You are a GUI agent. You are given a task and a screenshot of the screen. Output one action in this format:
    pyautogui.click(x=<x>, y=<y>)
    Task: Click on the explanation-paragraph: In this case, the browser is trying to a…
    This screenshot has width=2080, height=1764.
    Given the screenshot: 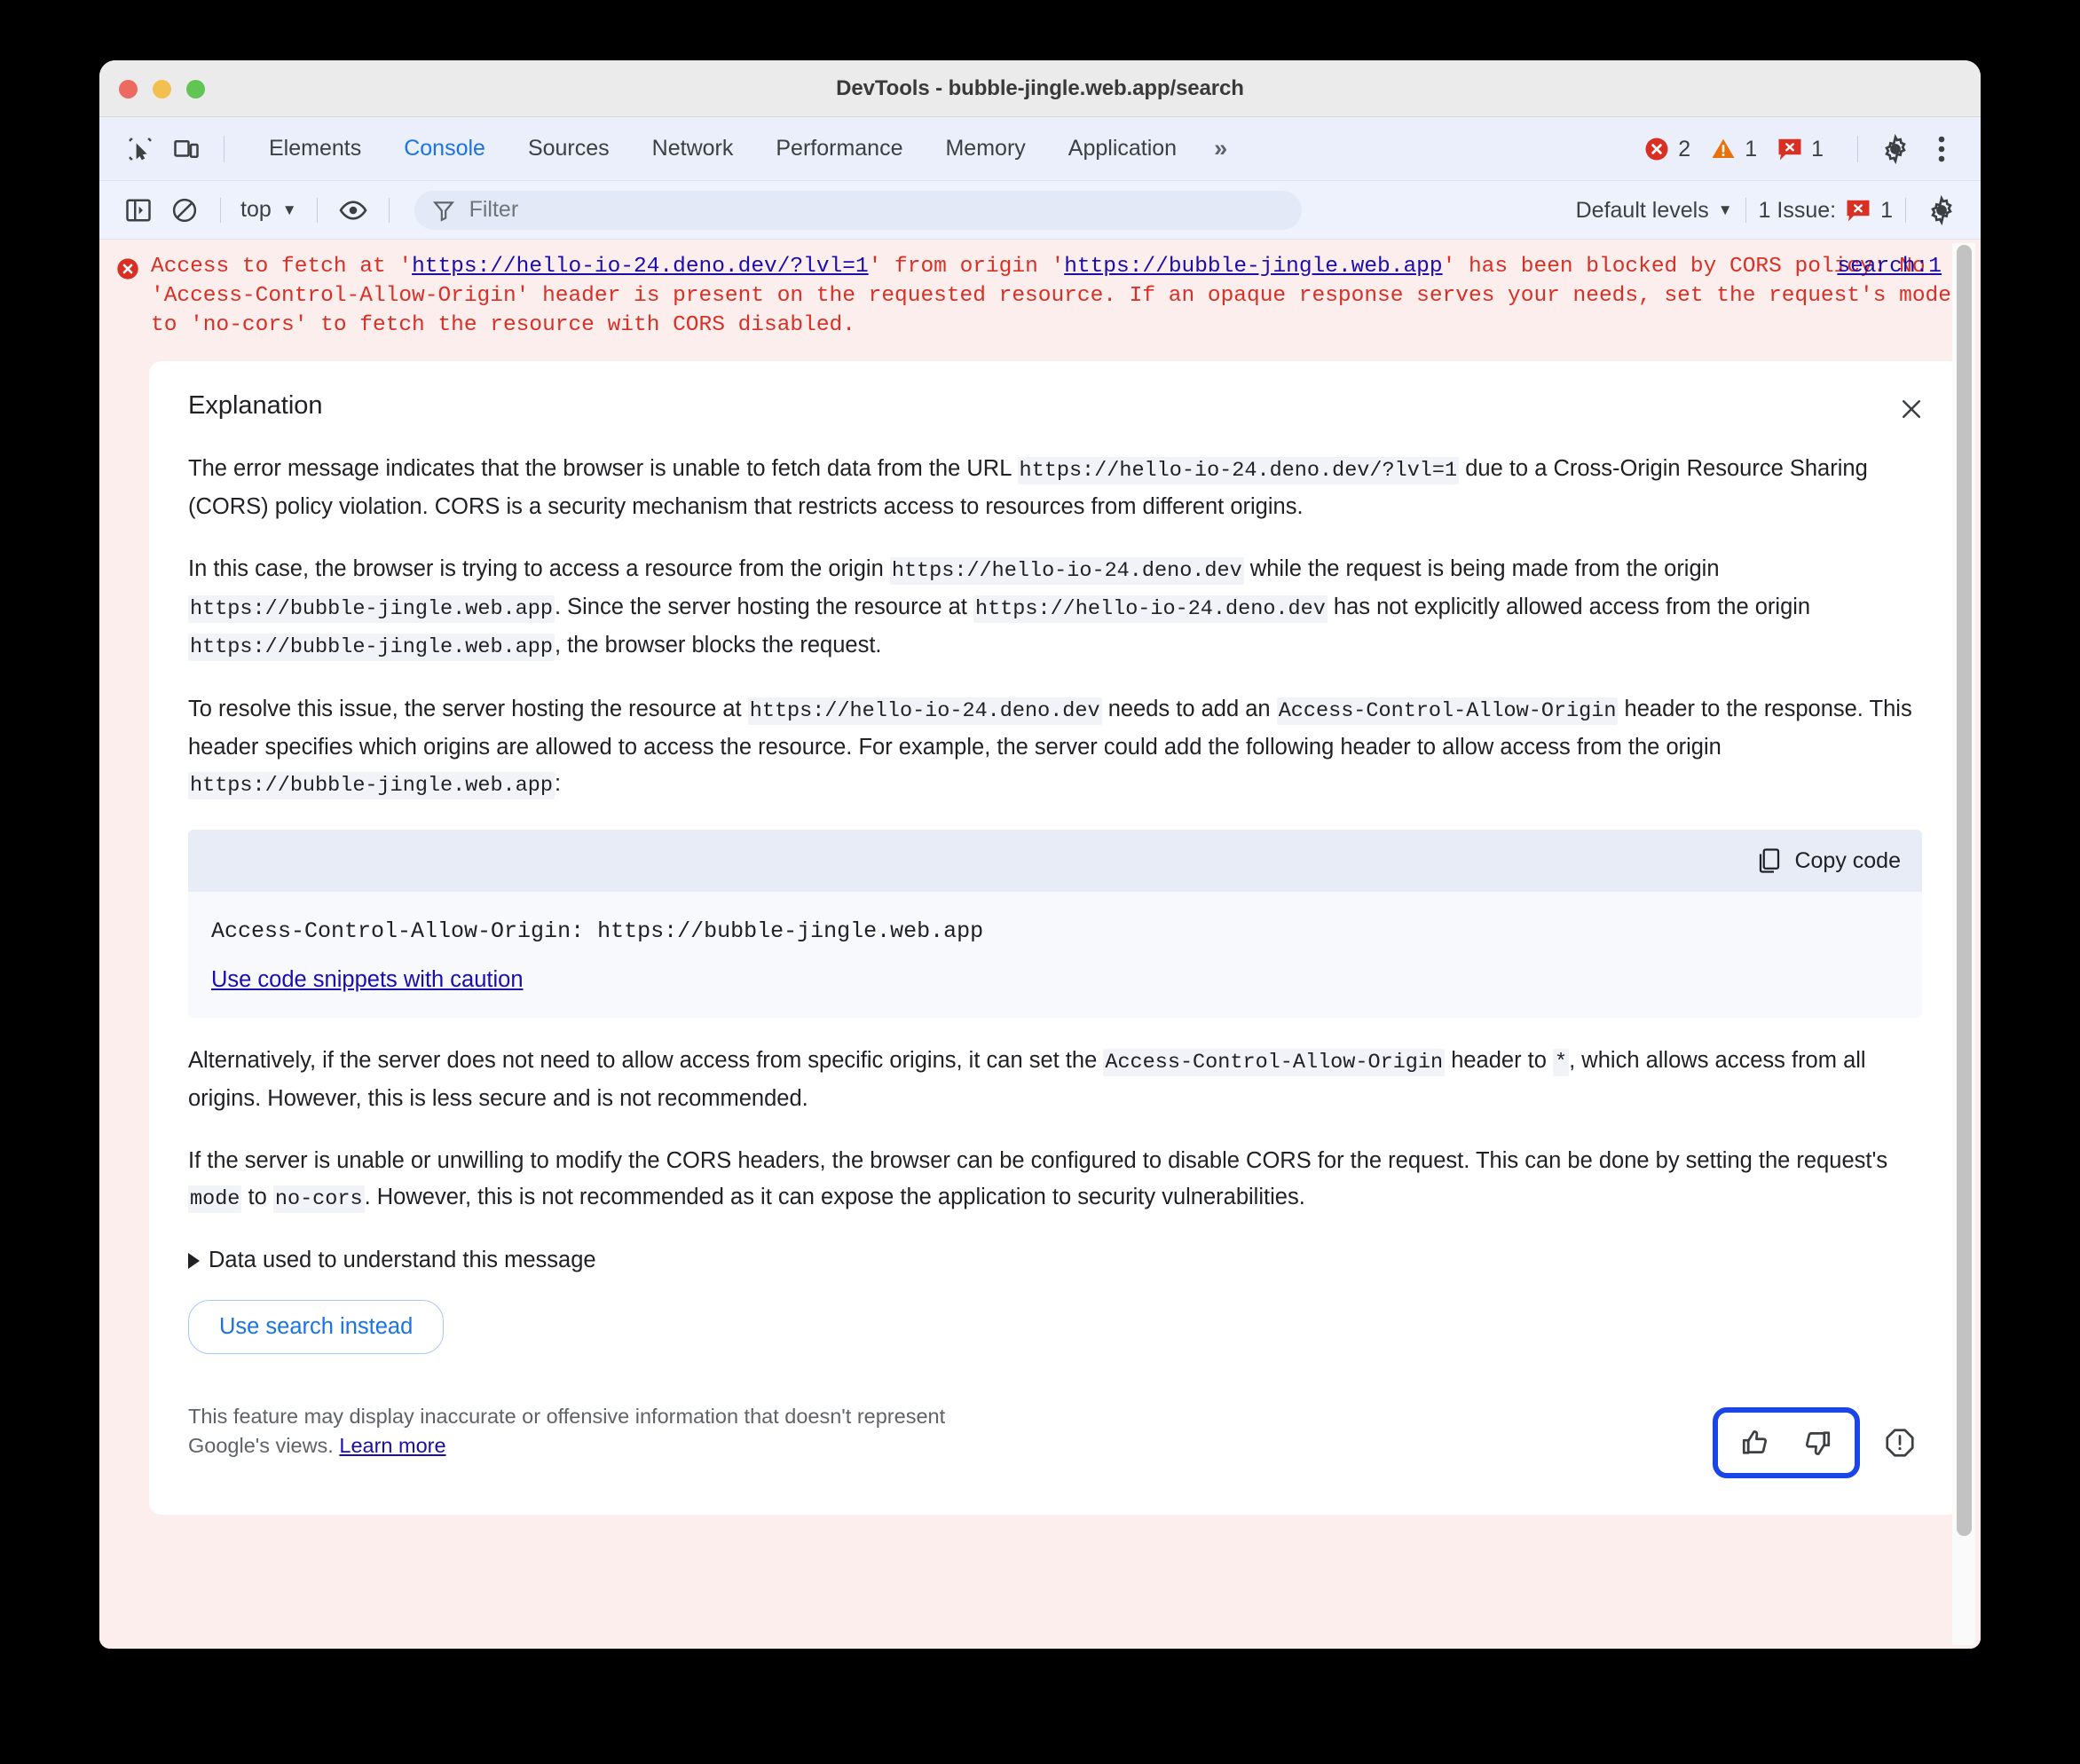 What is the action you would take?
    pyautogui.click(x=999, y=609)
    